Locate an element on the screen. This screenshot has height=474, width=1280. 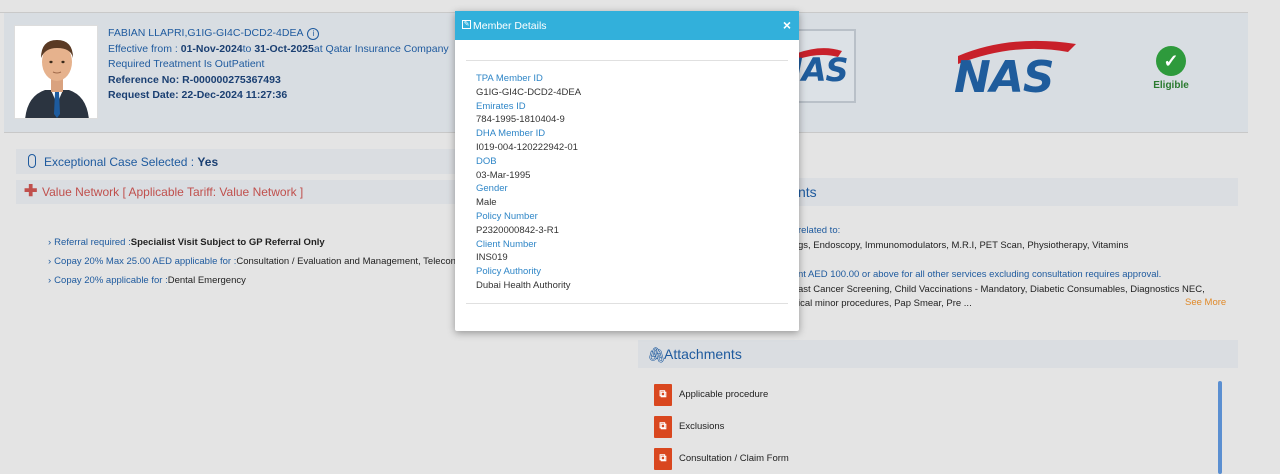
field-dha-member-id: DHA Member ID I019-004-120222942-01 is located at coordinates (527, 140).